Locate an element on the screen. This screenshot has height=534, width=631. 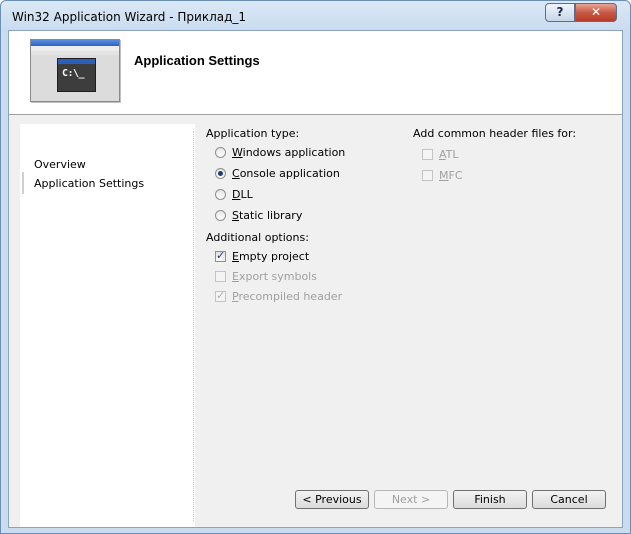
label-text: tatic library is located at coordinates (270, 215).